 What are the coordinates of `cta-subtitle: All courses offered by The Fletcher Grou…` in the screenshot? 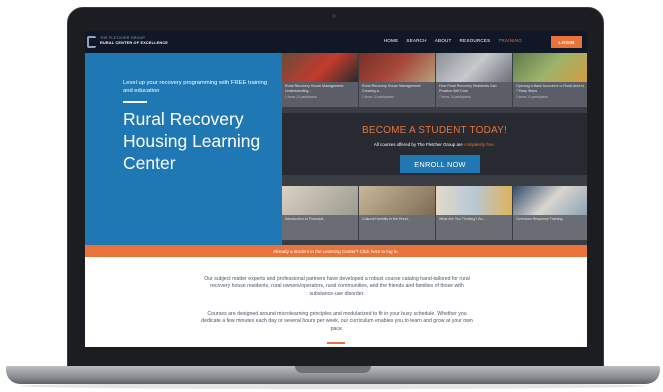 It's located at (434, 144).